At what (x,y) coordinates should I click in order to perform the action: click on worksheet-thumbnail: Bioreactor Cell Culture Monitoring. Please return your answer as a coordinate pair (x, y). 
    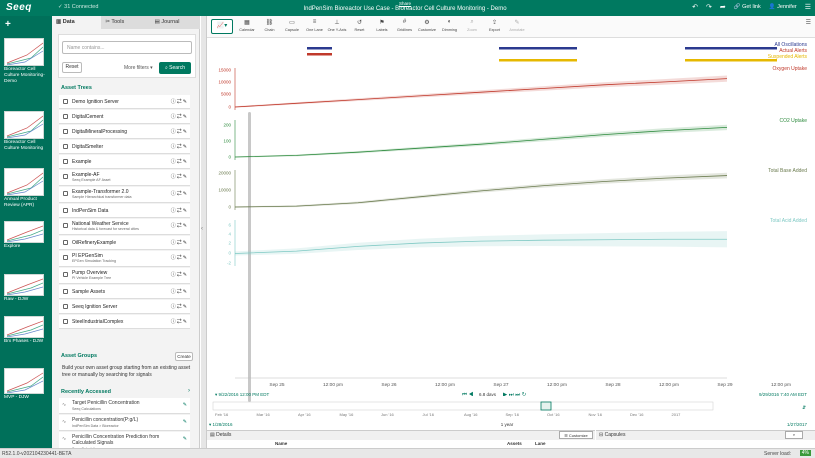
    Looking at the image, I should click on (26, 131).